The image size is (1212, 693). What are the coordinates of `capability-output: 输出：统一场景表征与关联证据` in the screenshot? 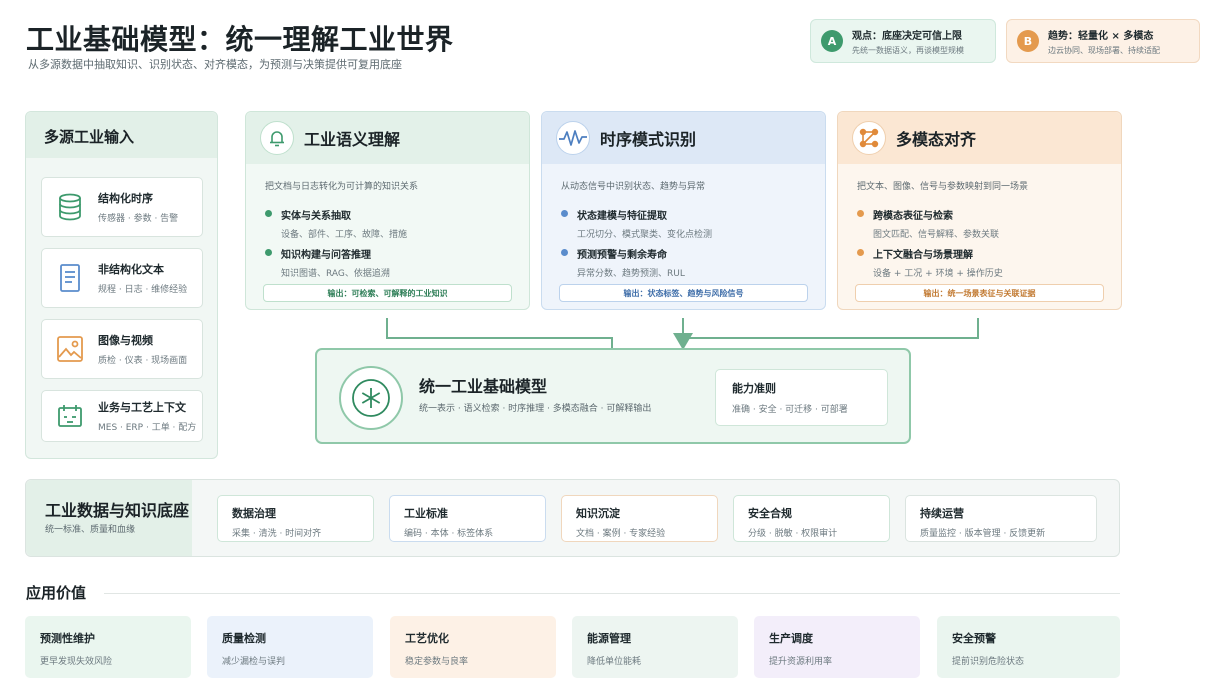 It's located at (979, 293).